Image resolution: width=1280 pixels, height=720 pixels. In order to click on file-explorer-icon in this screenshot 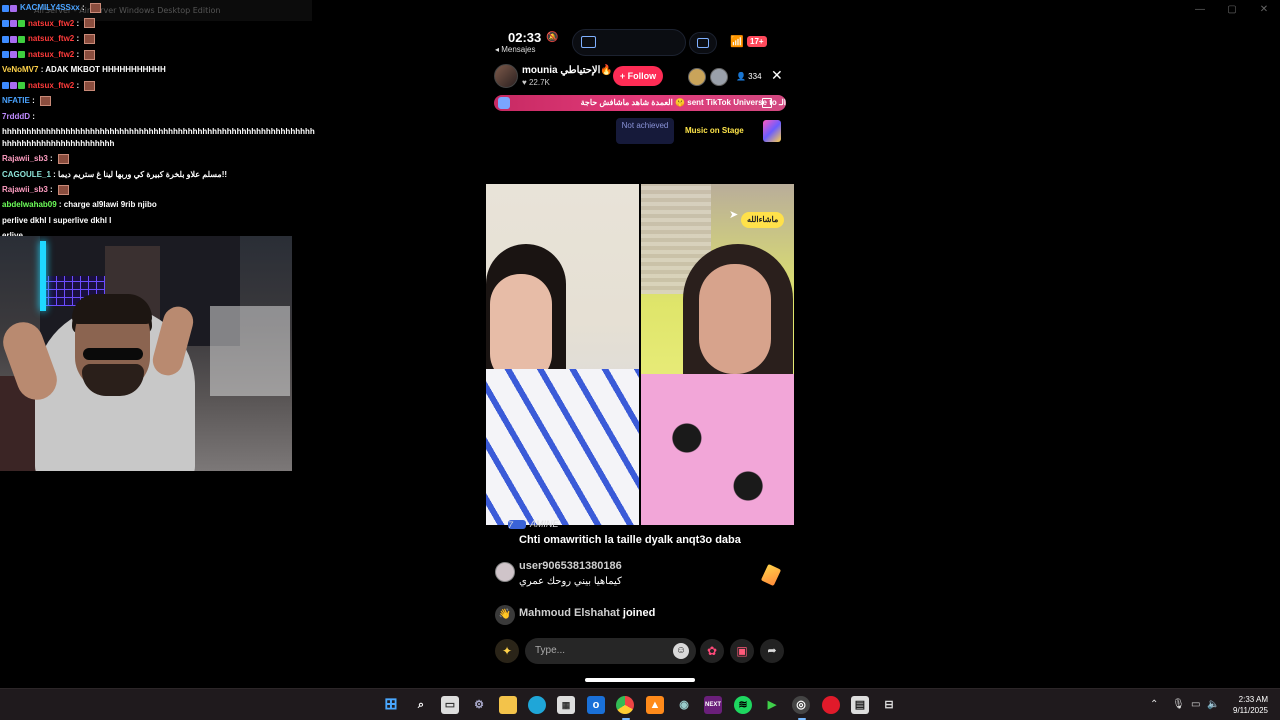, I will do `click(508, 705)`.